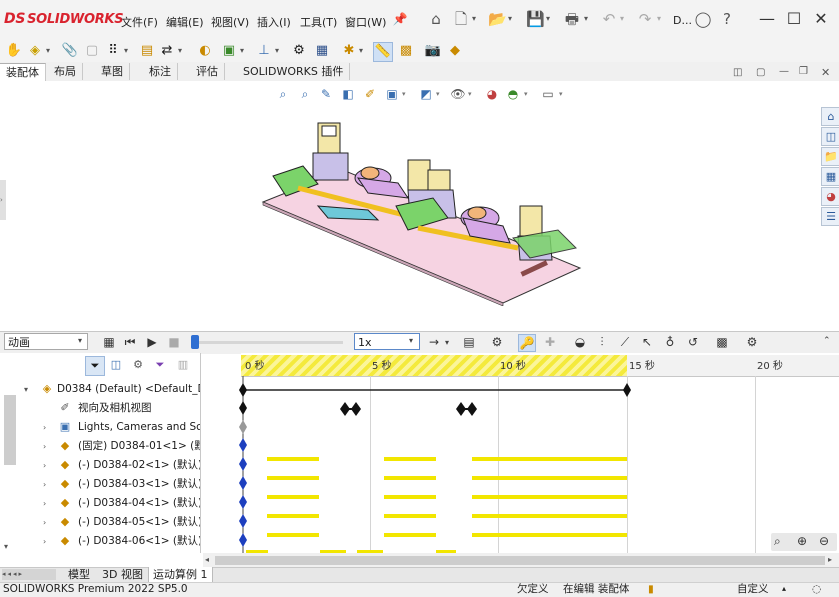 This screenshot has width=839, height=597. Describe the element at coordinates (548, 94) in the screenshot. I see `view-settings-icon: ▭` at that location.